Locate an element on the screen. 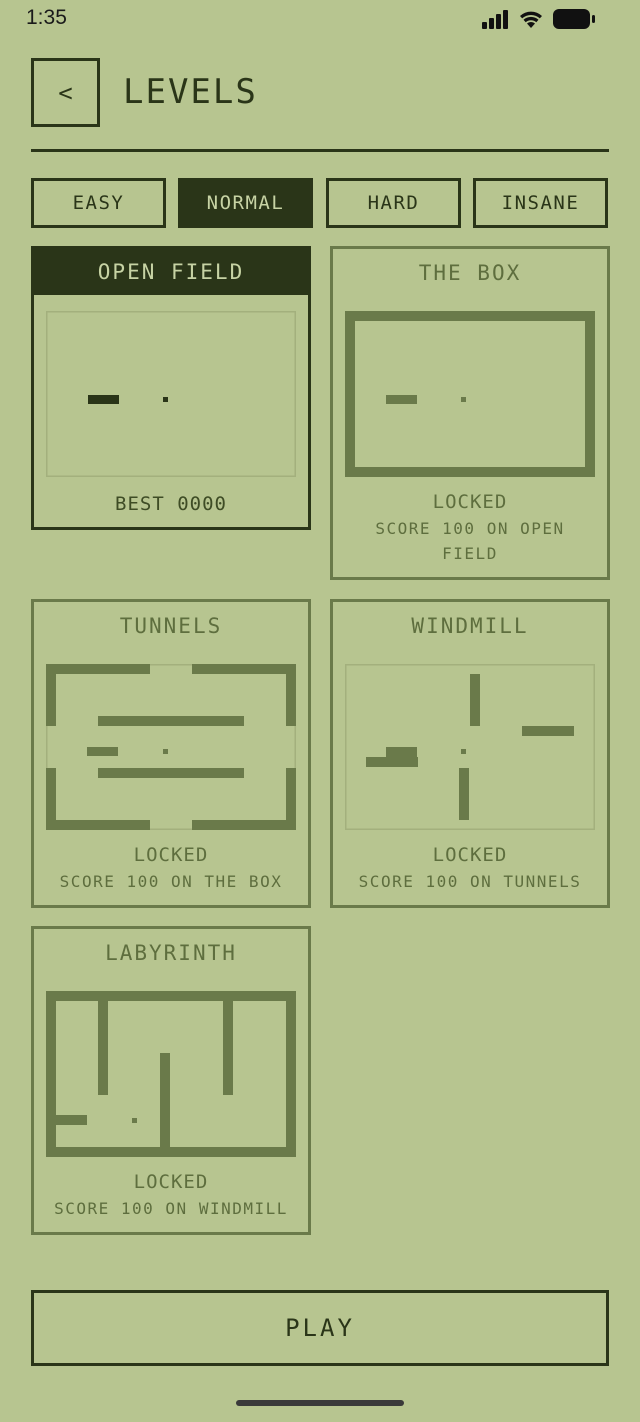 The width and height of the screenshot is (640, 1422). tab-easy: EASY is located at coordinates (98, 203).